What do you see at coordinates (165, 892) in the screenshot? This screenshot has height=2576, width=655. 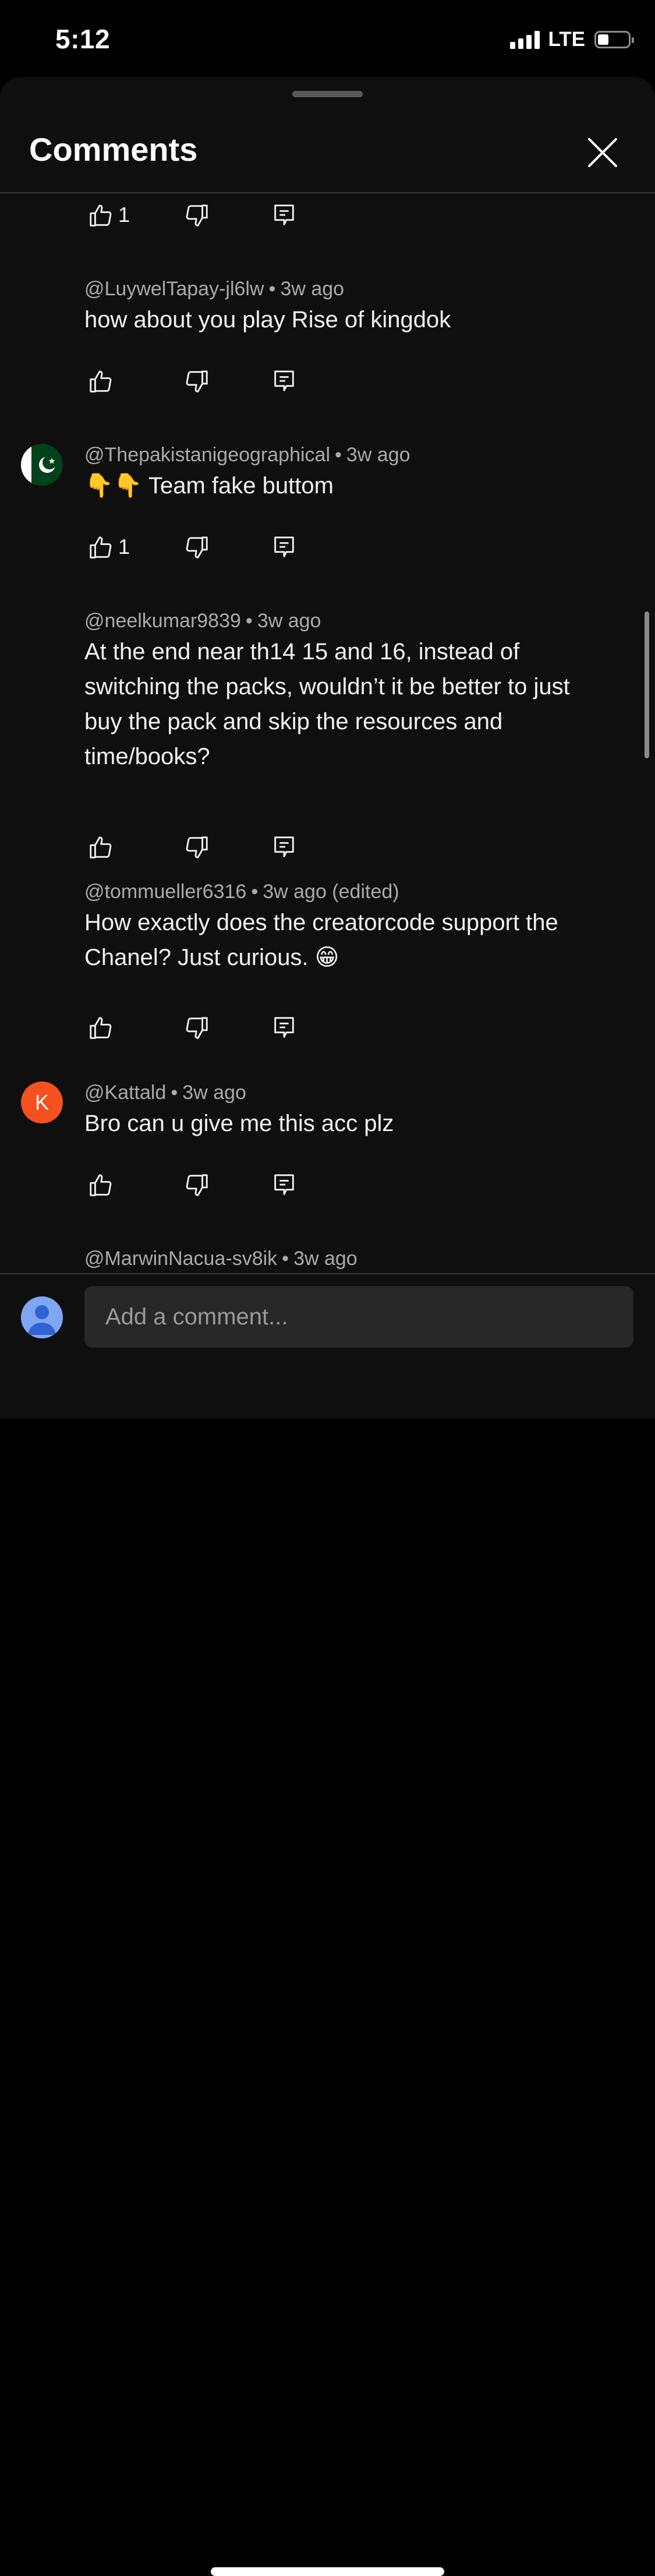 I see `comment-author: @tommueller6316` at bounding box center [165, 892].